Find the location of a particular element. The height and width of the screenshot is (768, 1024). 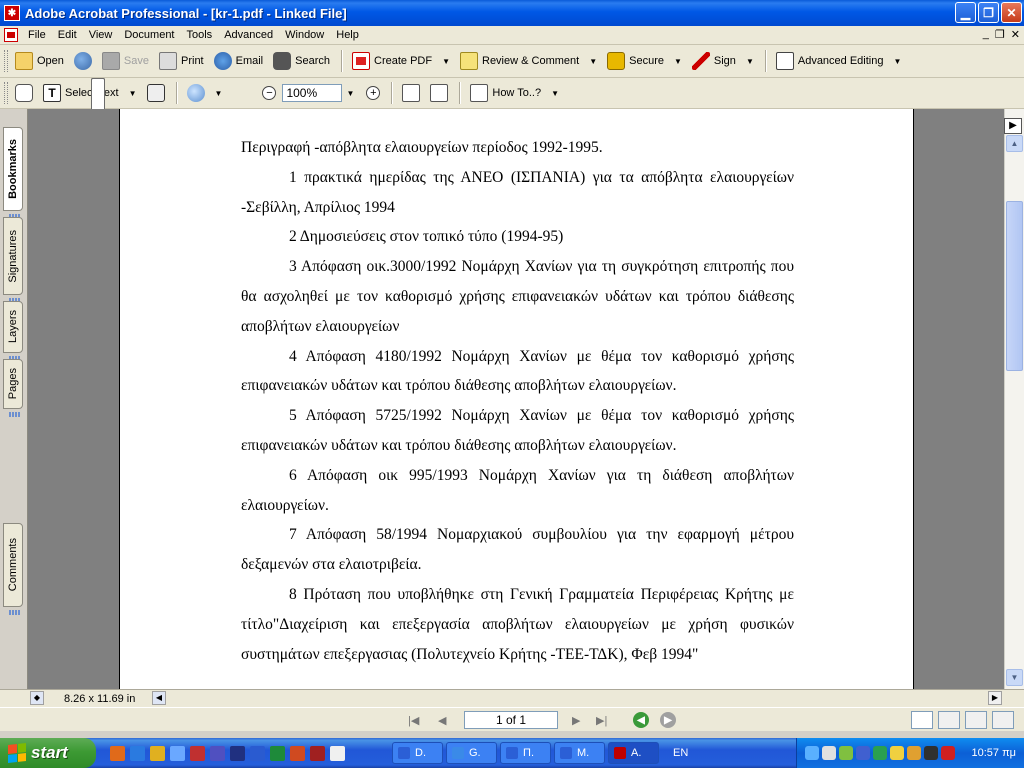

start-button: start is located at coordinates (48, 753).